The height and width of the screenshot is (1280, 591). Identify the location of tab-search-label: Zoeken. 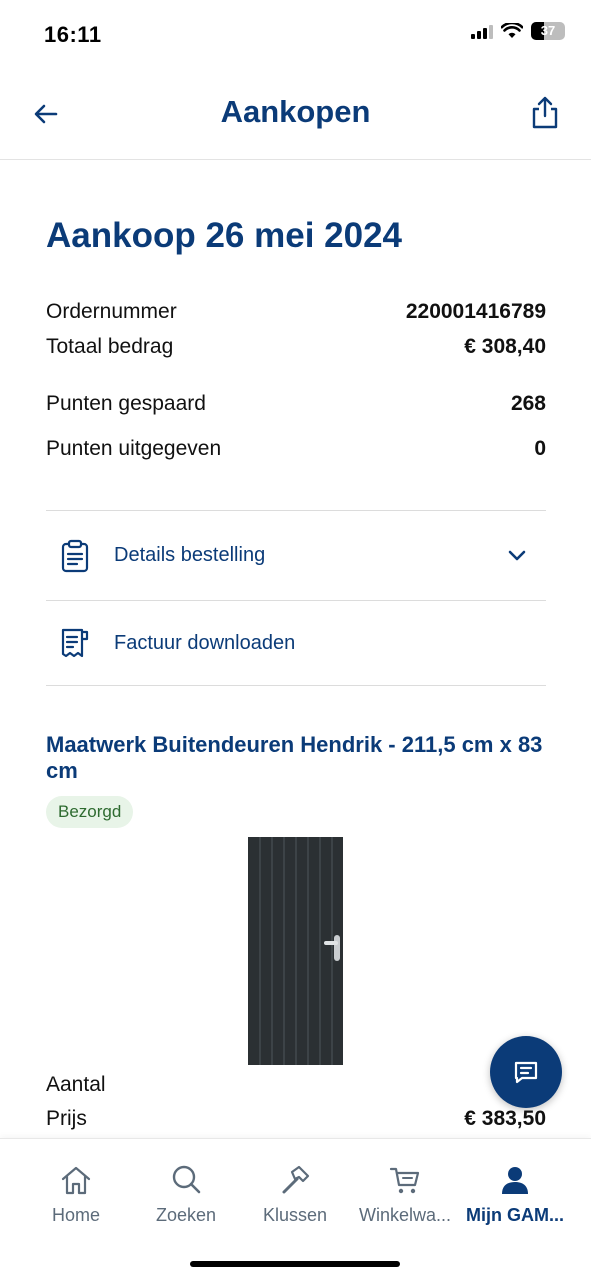
(186, 1215).